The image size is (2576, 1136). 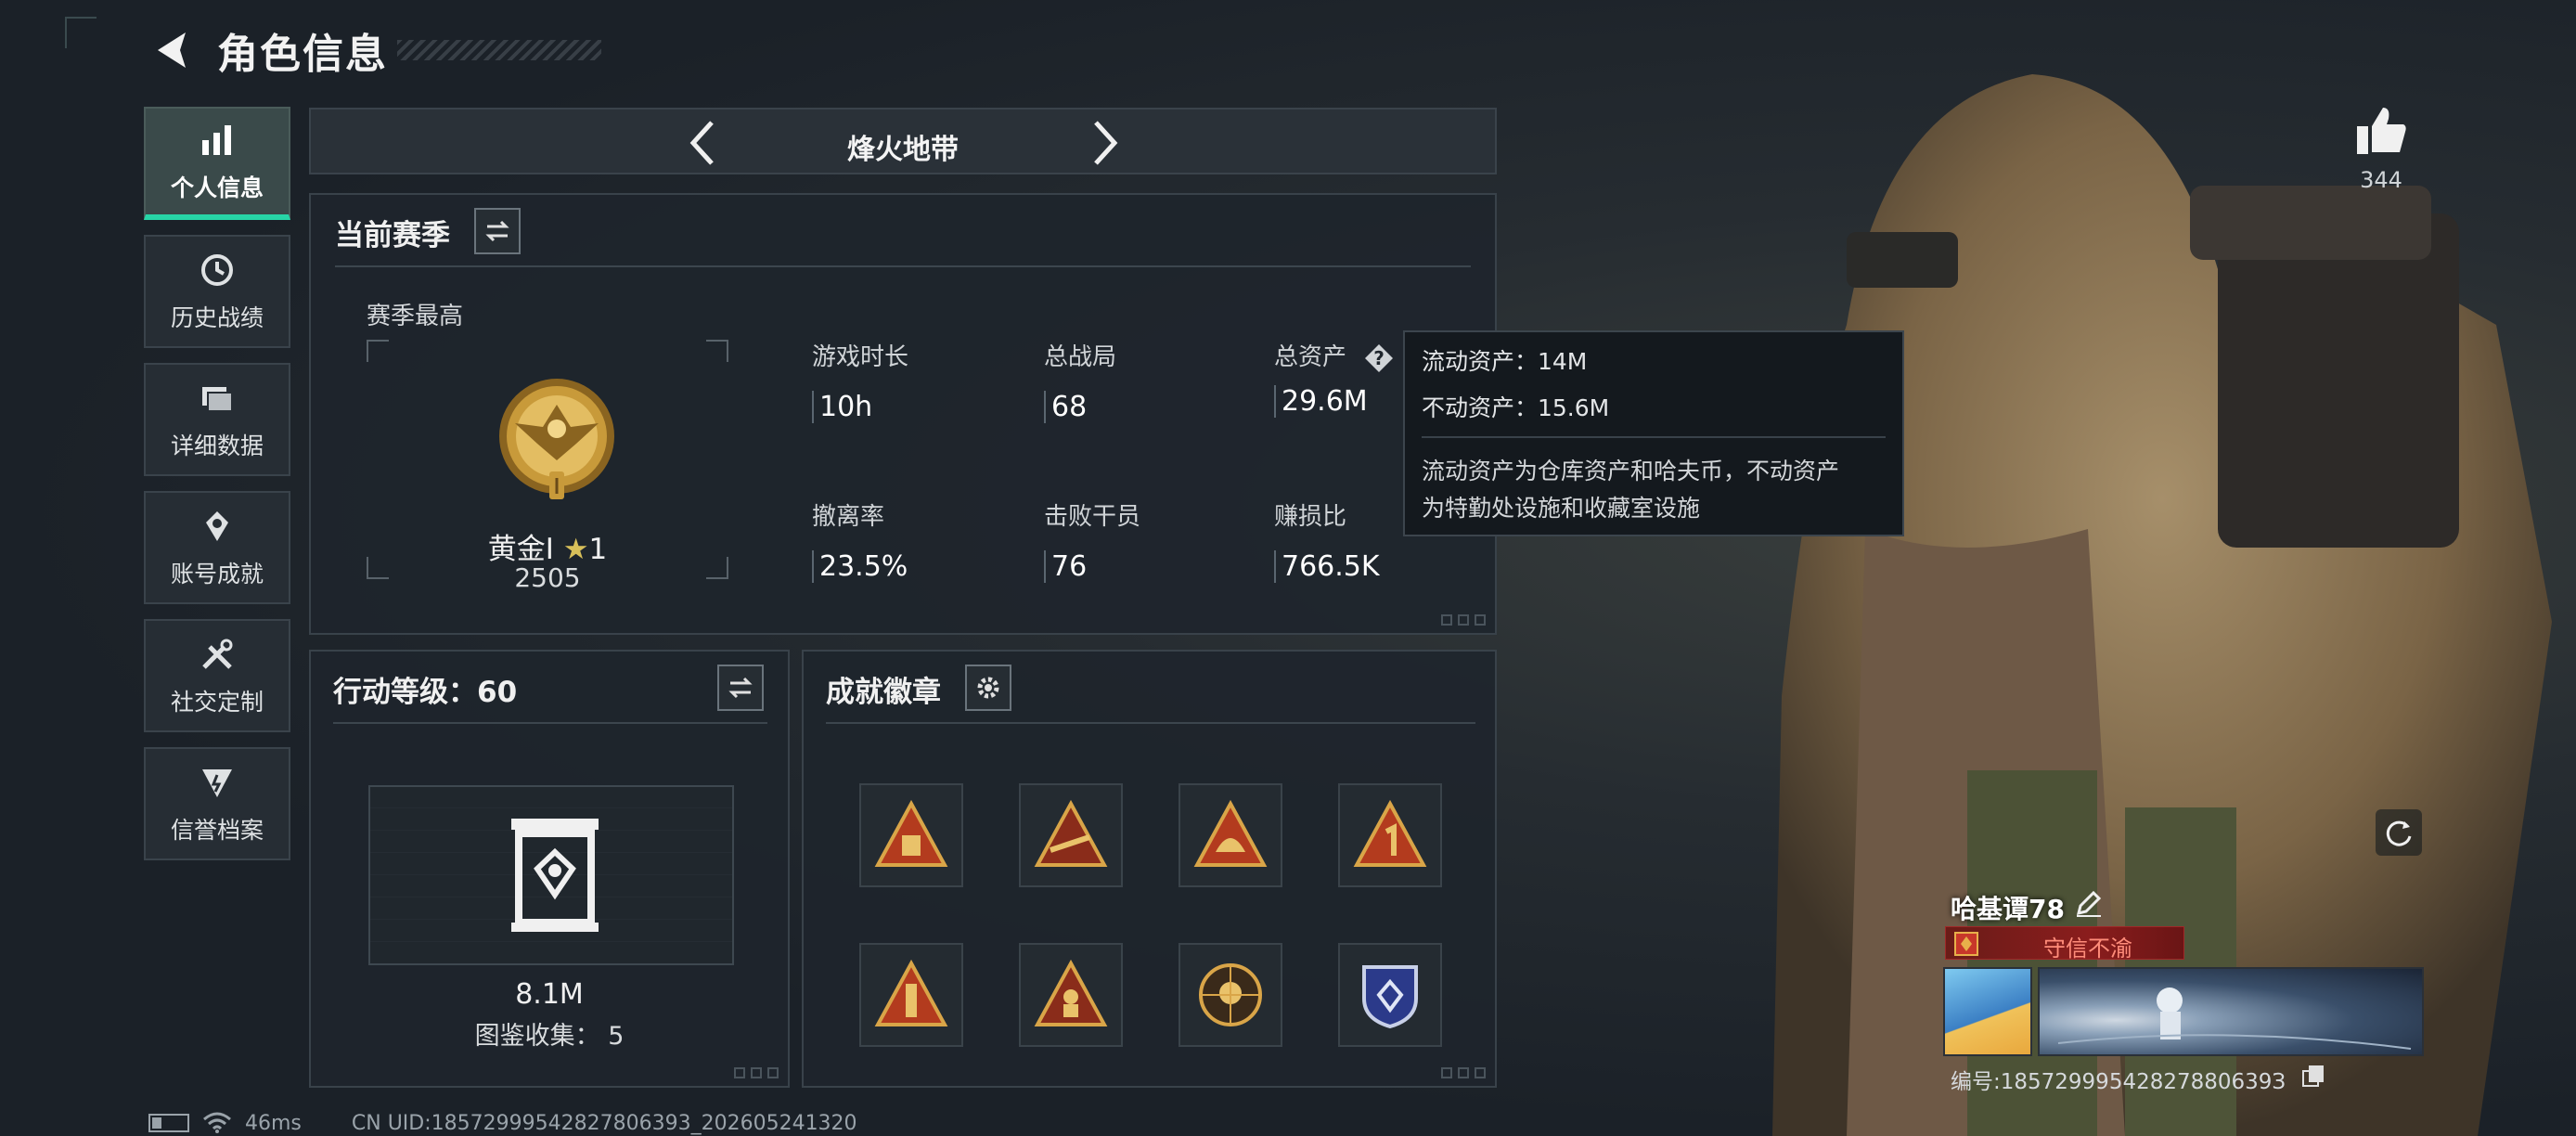 What do you see at coordinates (2381, 130) in the screenshot?
I see `thumbs-up-icon` at bounding box center [2381, 130].